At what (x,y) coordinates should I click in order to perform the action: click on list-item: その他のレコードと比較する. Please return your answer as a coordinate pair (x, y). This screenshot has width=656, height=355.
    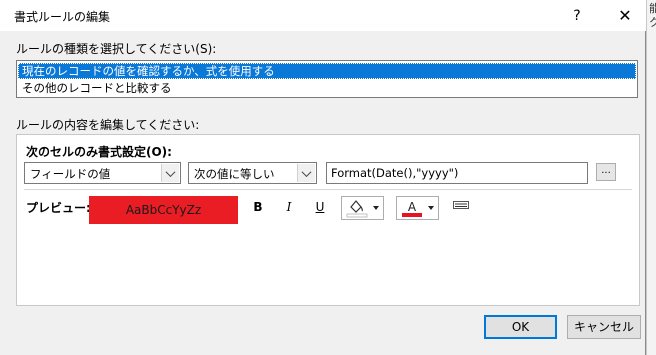
    Looking at the image, I should click on (327, 88).